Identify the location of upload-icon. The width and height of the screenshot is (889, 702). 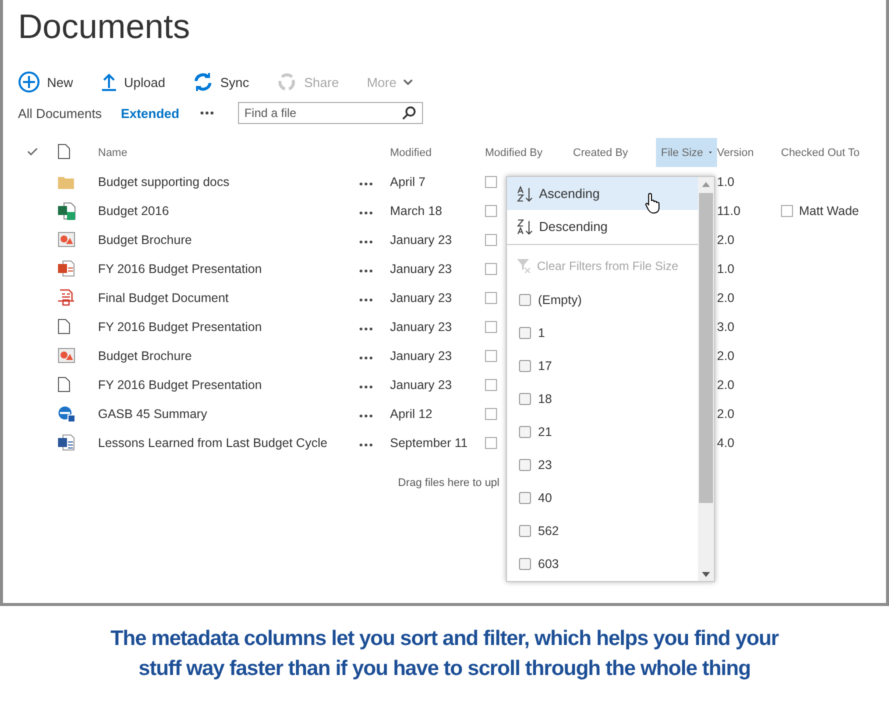
(109, 82).